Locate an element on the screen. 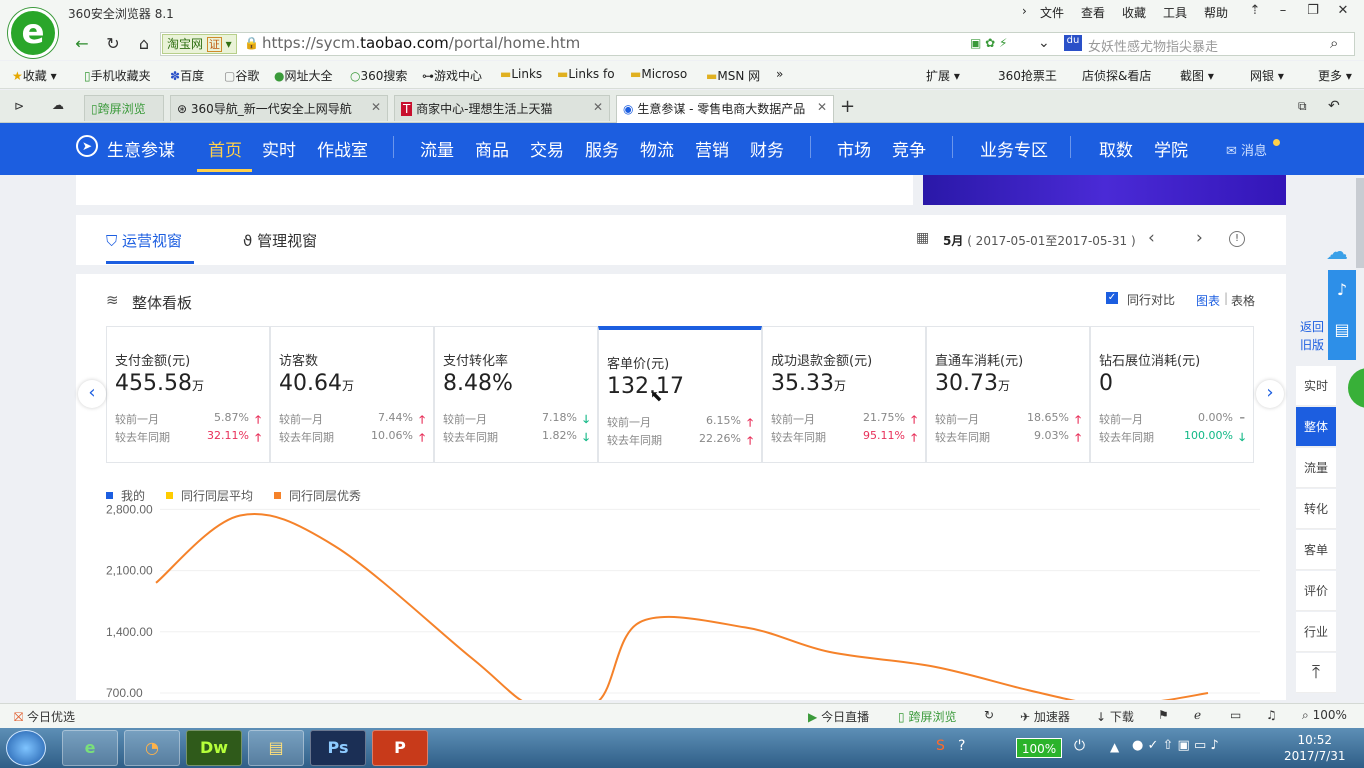 This screenshot has height=768, width=1364. nav-realtime: 实时 is located at coordinates (279, 148).